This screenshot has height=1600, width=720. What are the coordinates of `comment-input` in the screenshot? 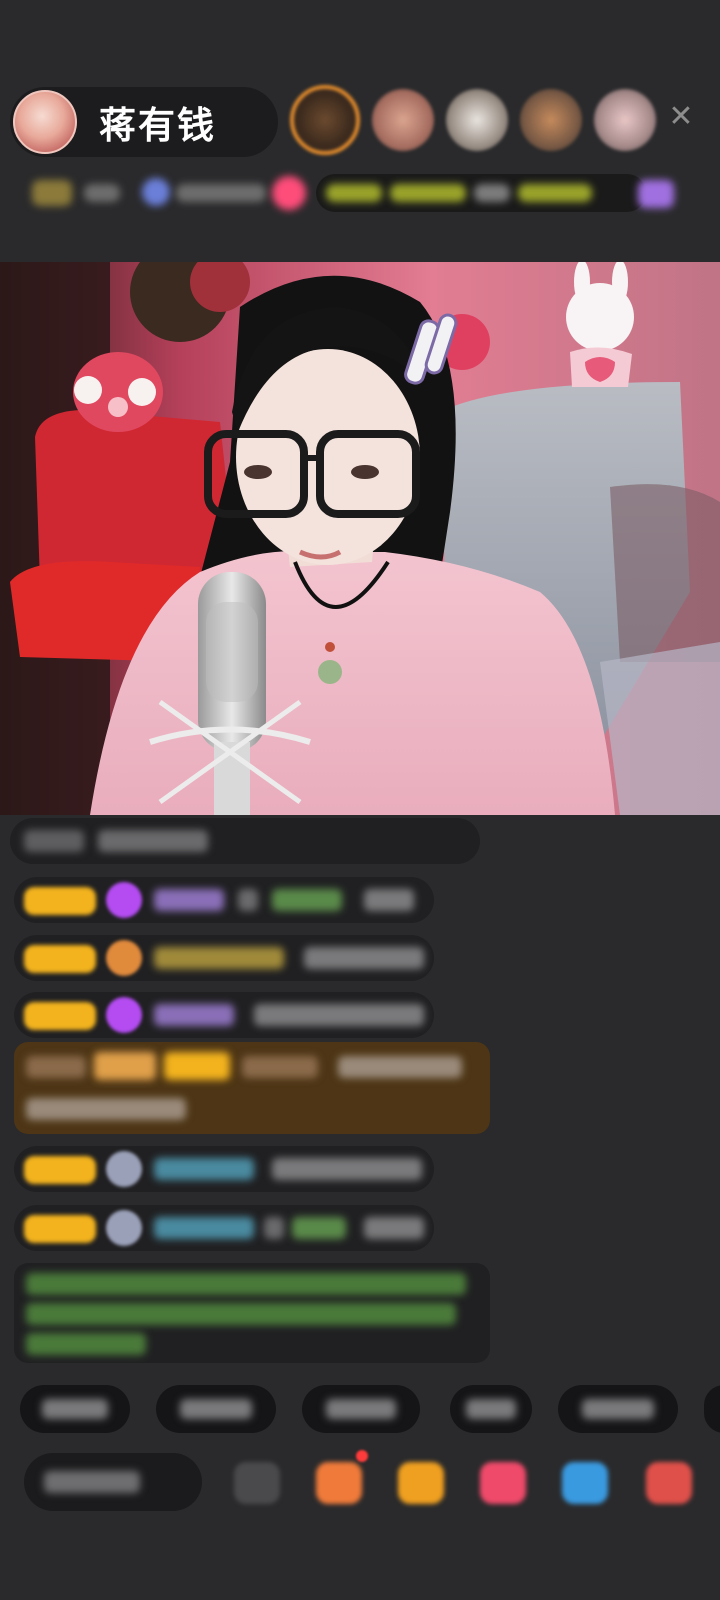 It's located at (113, 1482).